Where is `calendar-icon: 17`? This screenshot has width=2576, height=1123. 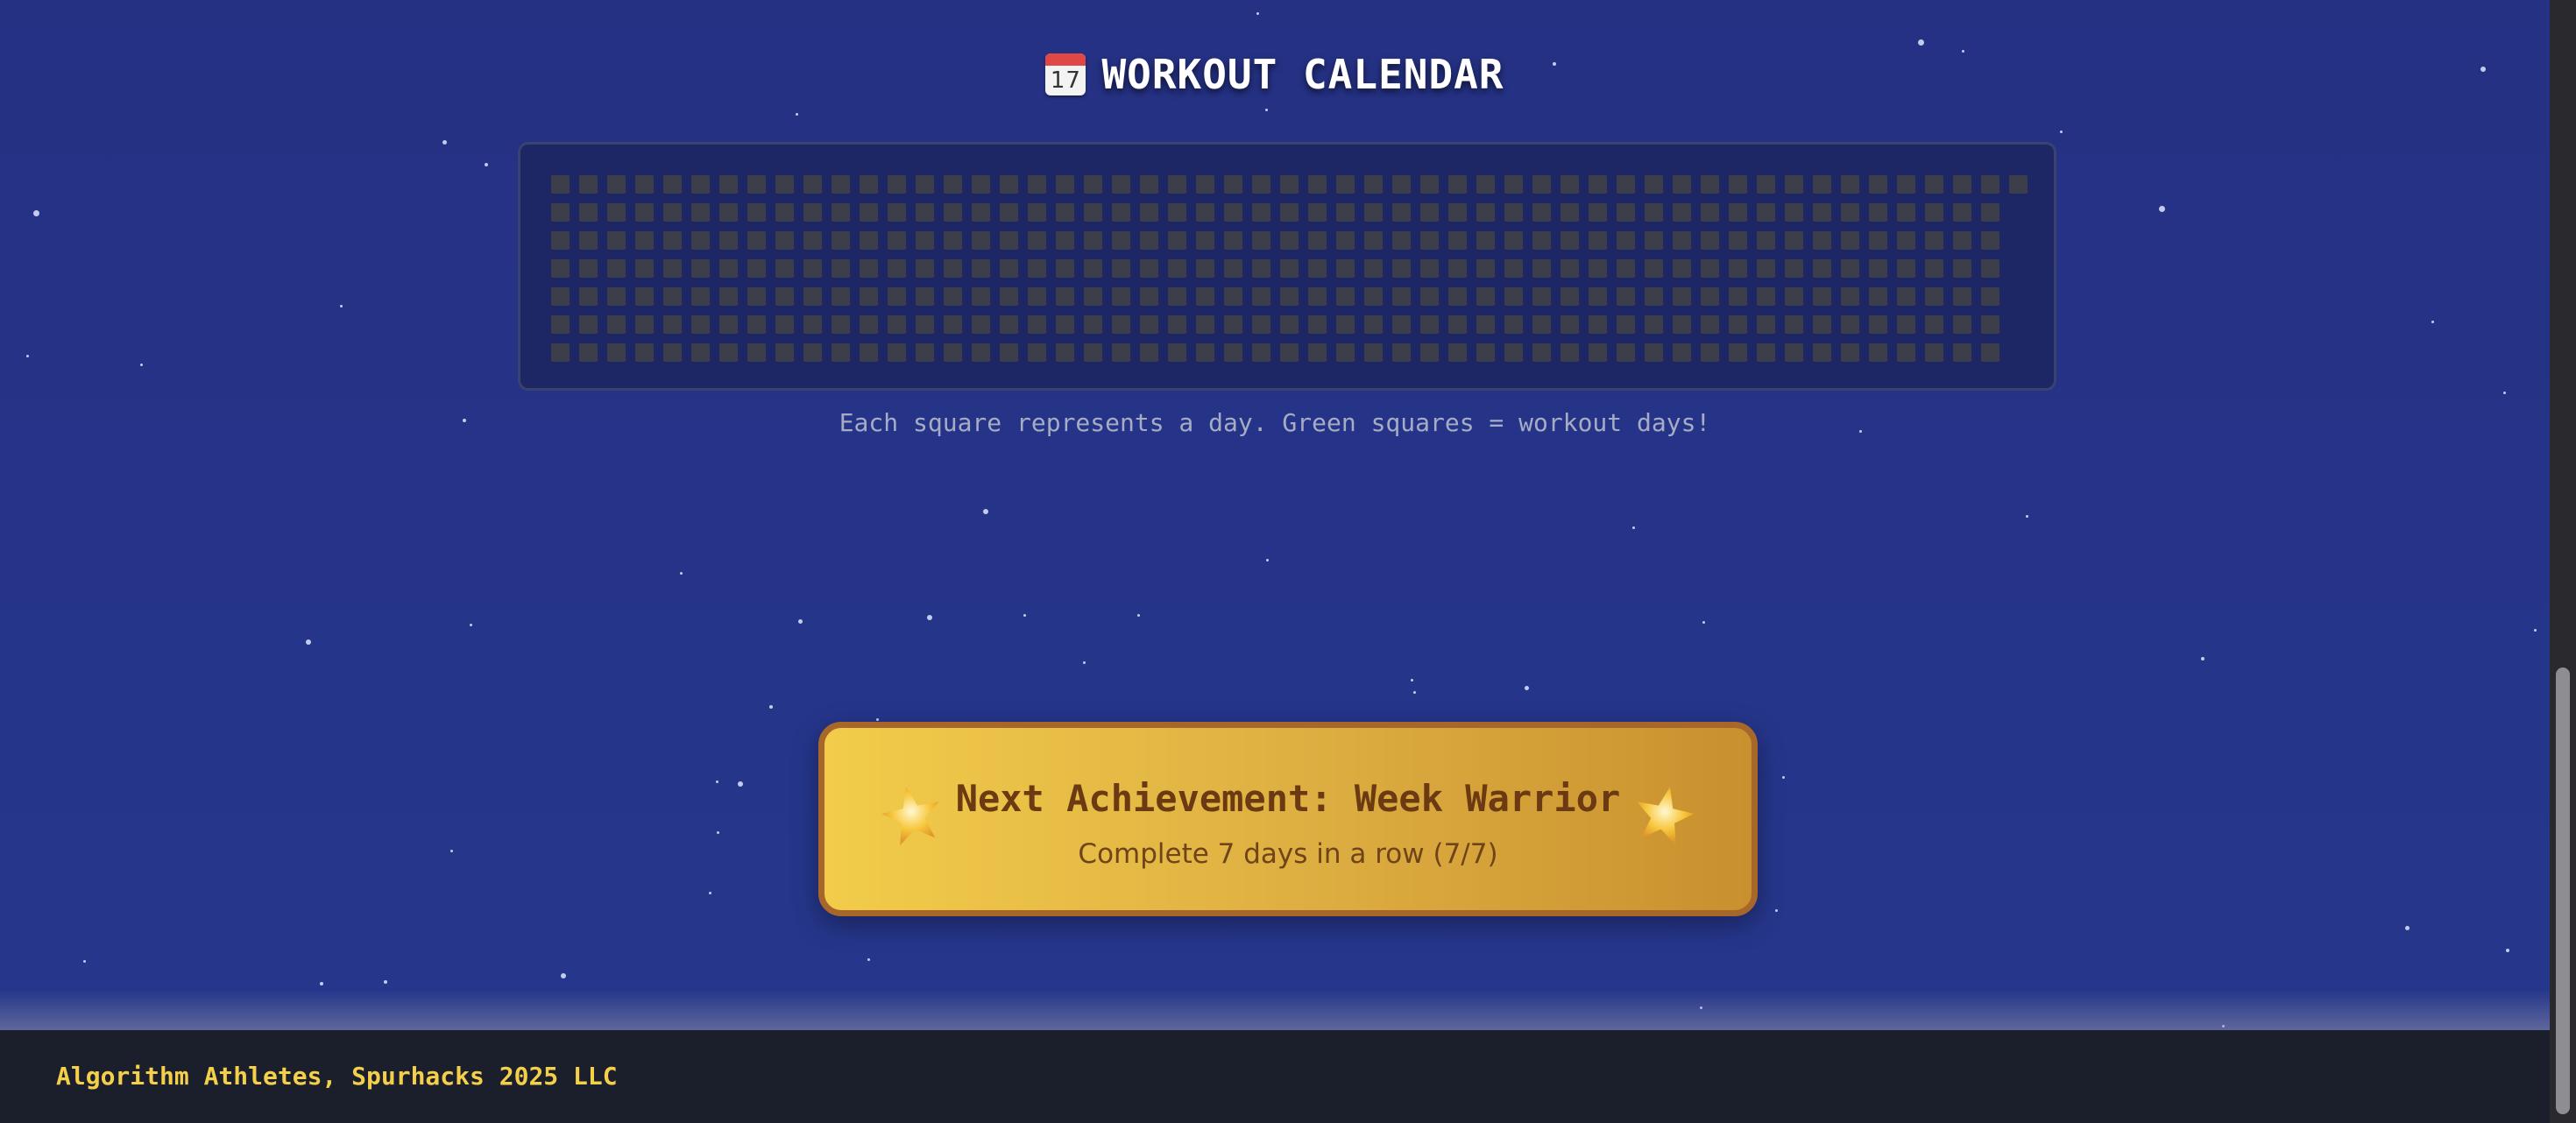 calendar-icon: 17 is located at coordinates (1065, 74).